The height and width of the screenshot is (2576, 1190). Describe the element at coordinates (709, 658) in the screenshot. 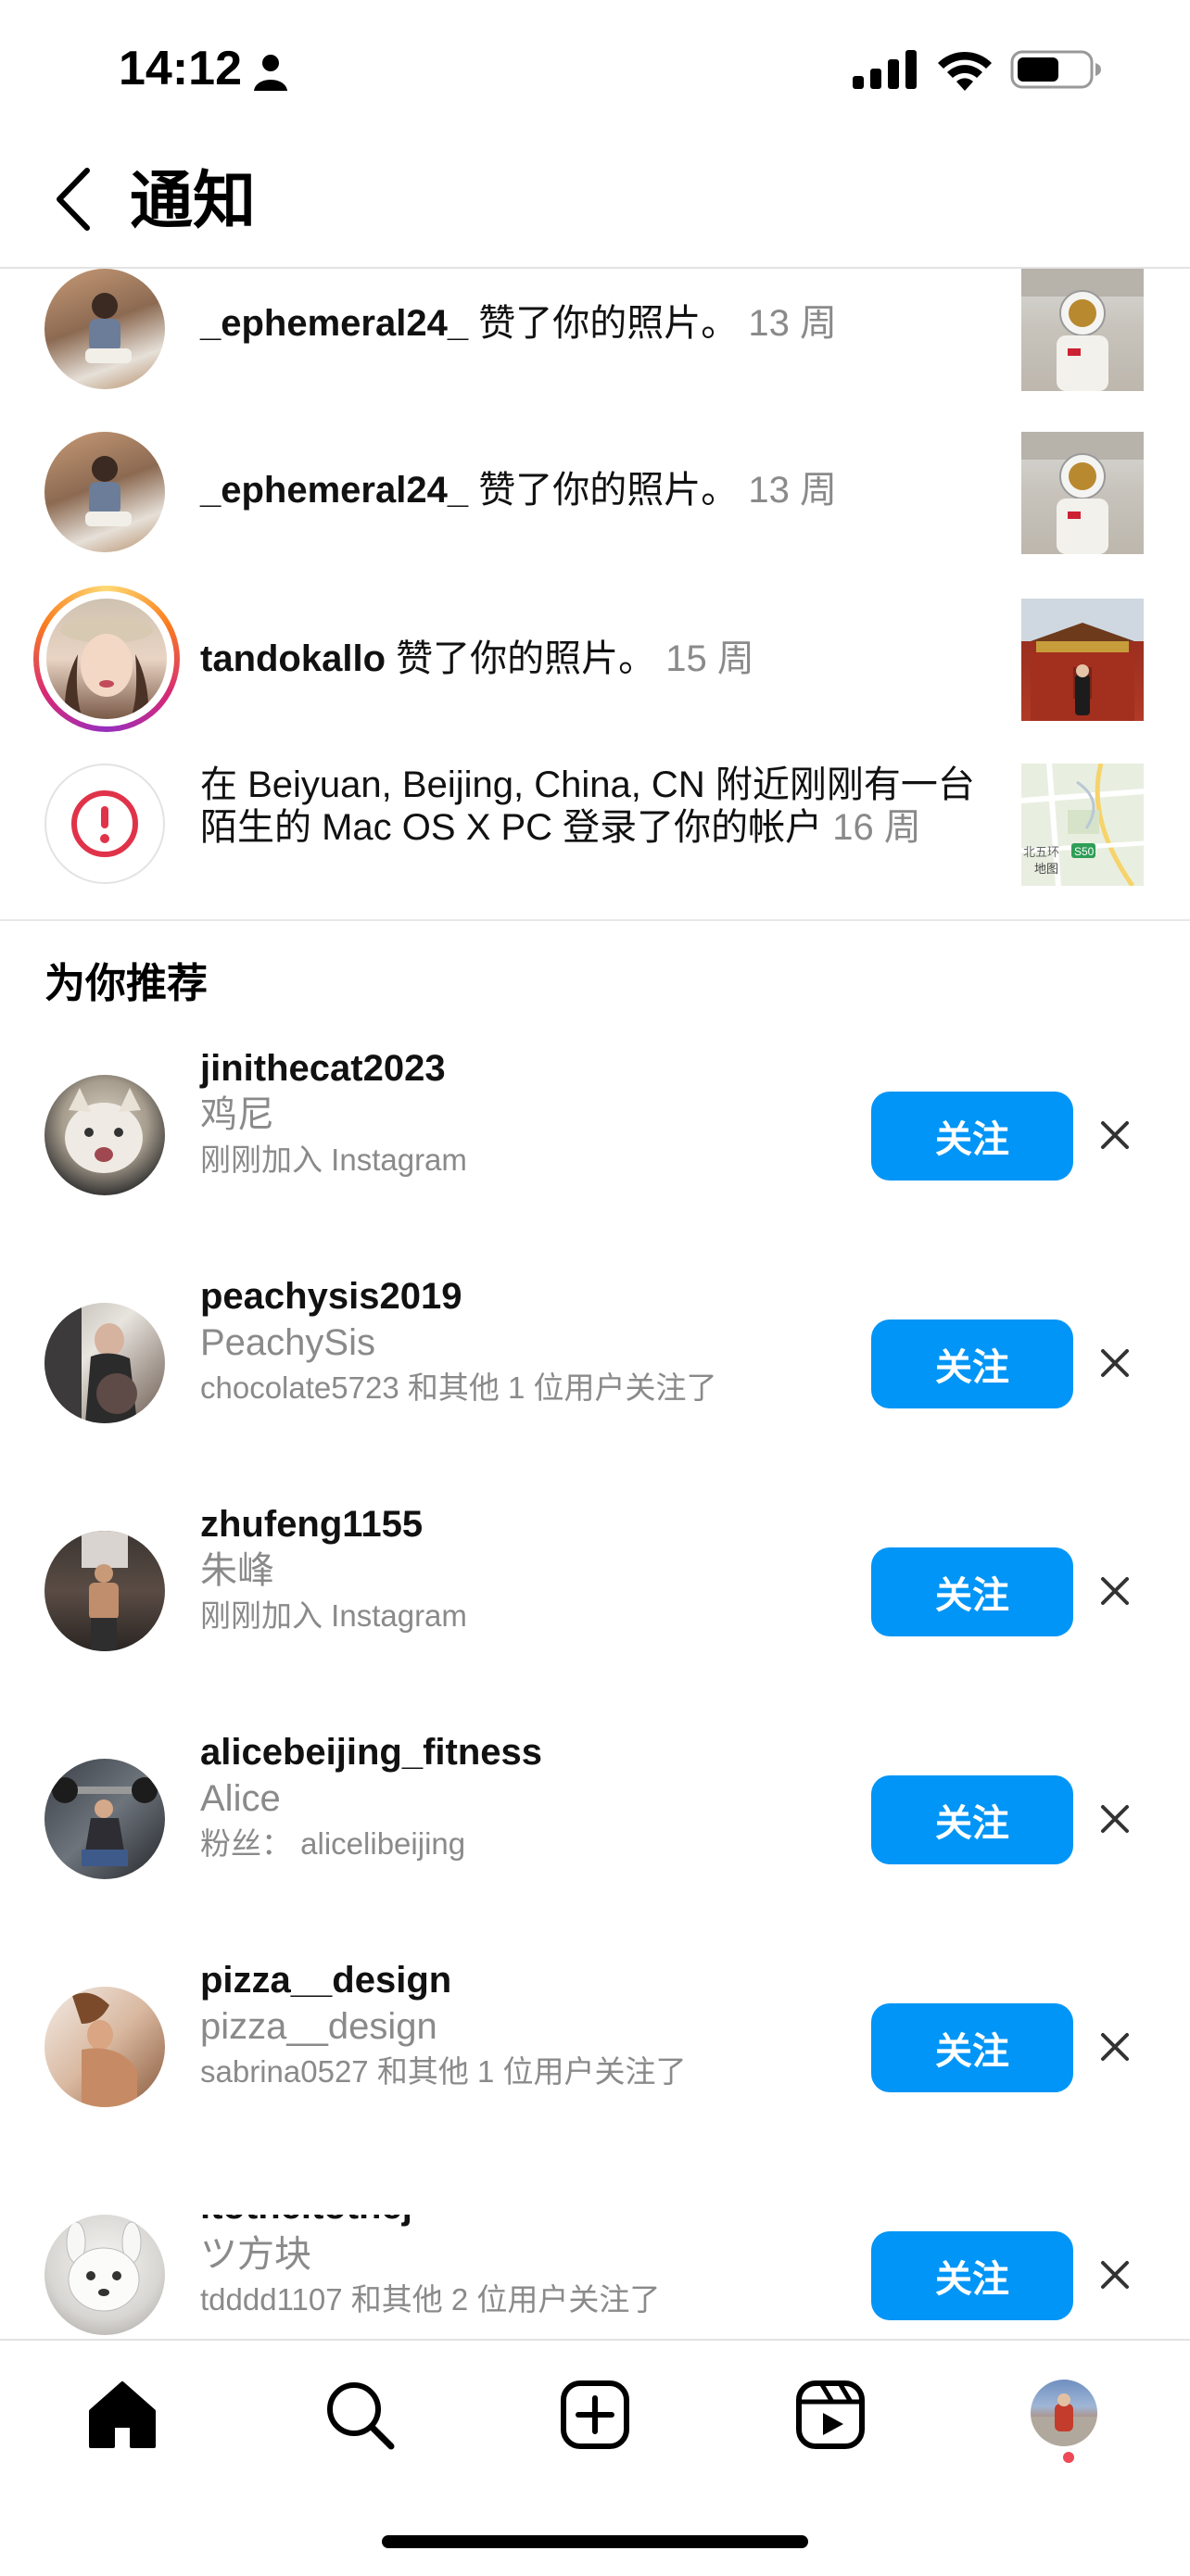

I see `notification-time: 15 周` at that location.